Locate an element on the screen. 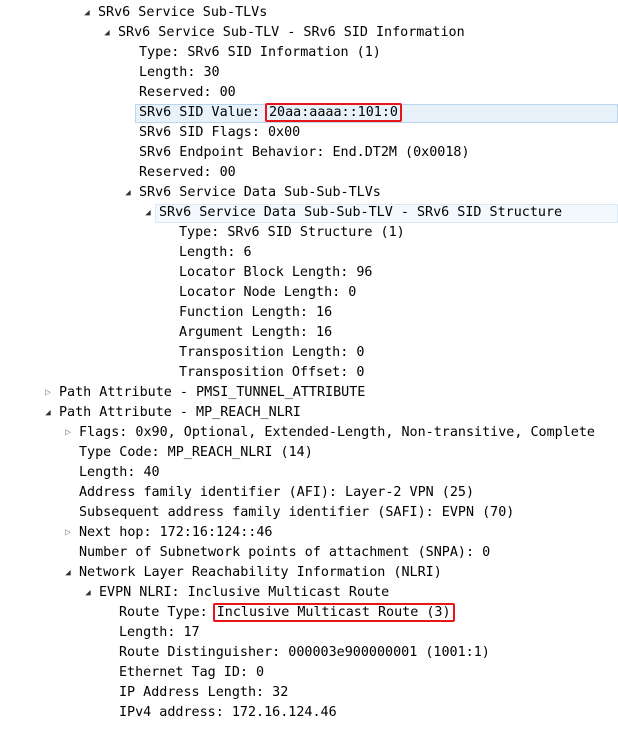 The width and height of the screenshot is (618, 729). tree-row-label: Locator Node Length: 0 is located at coordinates (268, 292).